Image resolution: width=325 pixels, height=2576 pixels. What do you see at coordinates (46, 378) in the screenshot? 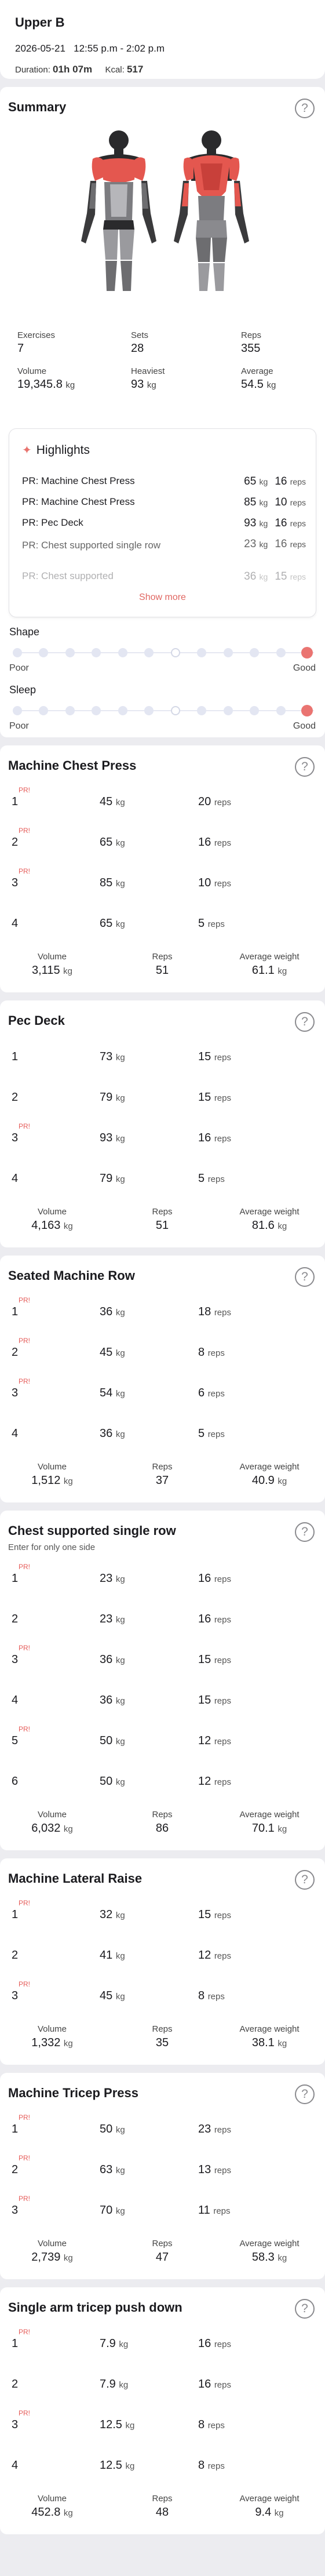
I see `stat-volume: Volume 19,345.8 kg` at bounding box center [46, 378].